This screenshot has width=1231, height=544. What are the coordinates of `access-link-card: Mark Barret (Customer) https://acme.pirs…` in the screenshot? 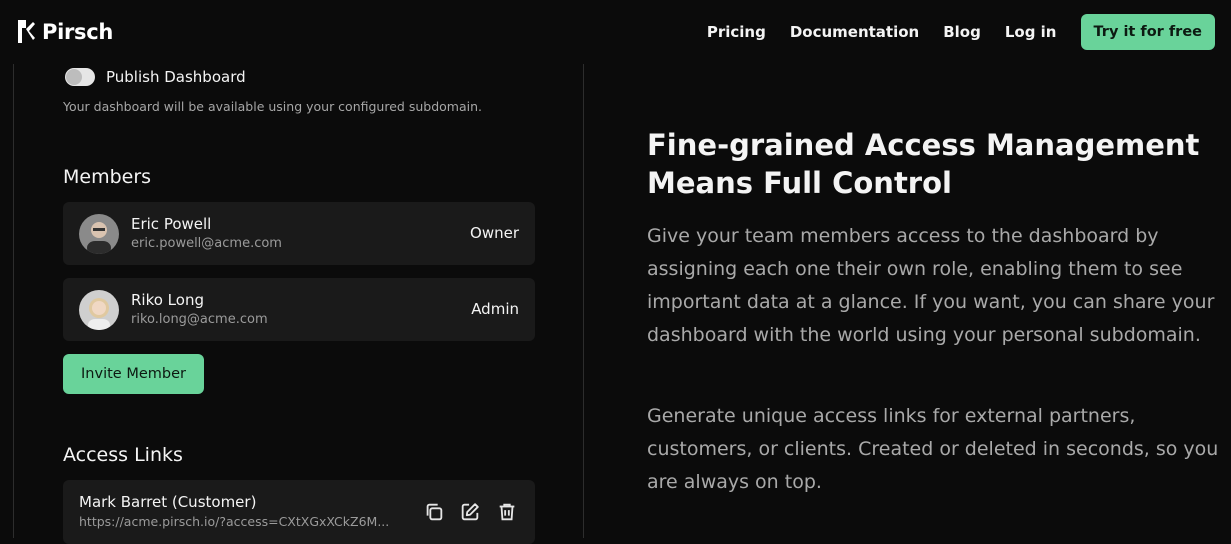 It's located at (299, 512).